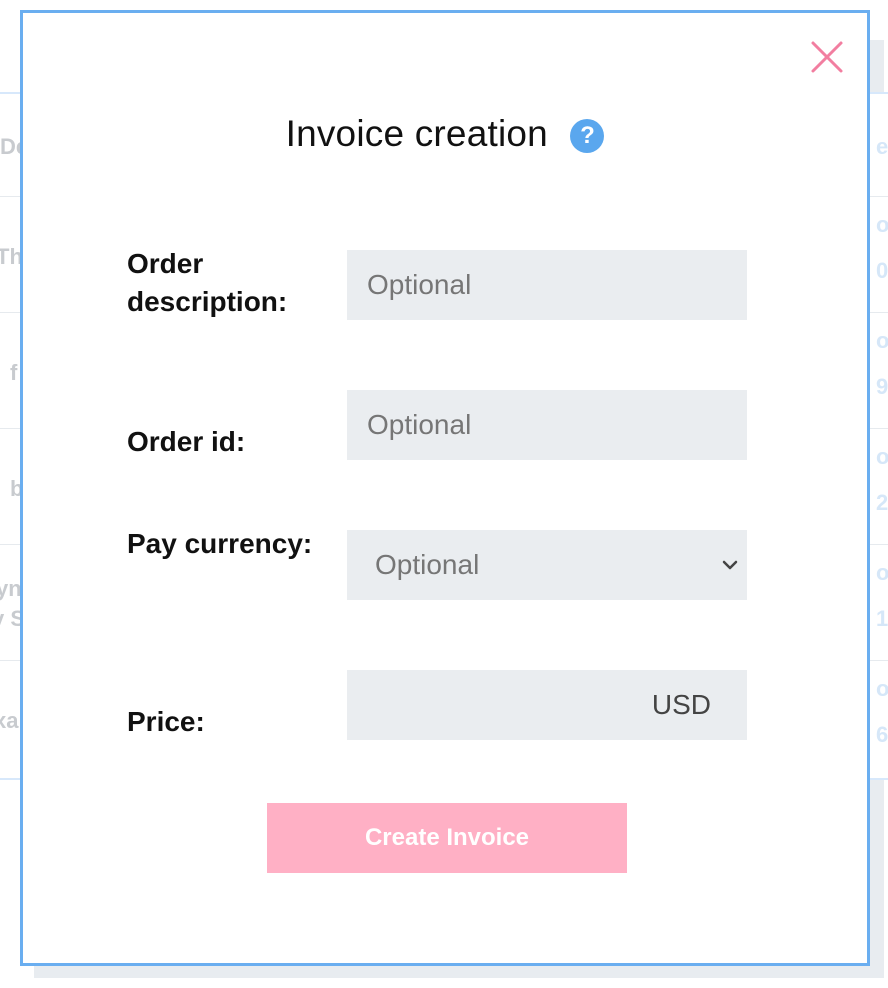 This screenshot has width=888, height=988. I want to click on pay-currency-select: Optional, so click(547, 565).